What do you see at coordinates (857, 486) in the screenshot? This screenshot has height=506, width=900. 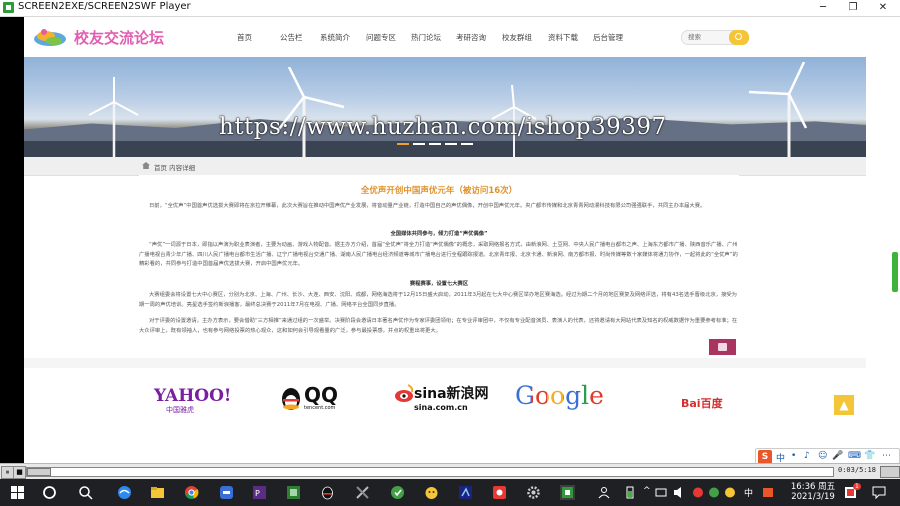 I see `notification-badge: 1` at bounding box center [857, 486].